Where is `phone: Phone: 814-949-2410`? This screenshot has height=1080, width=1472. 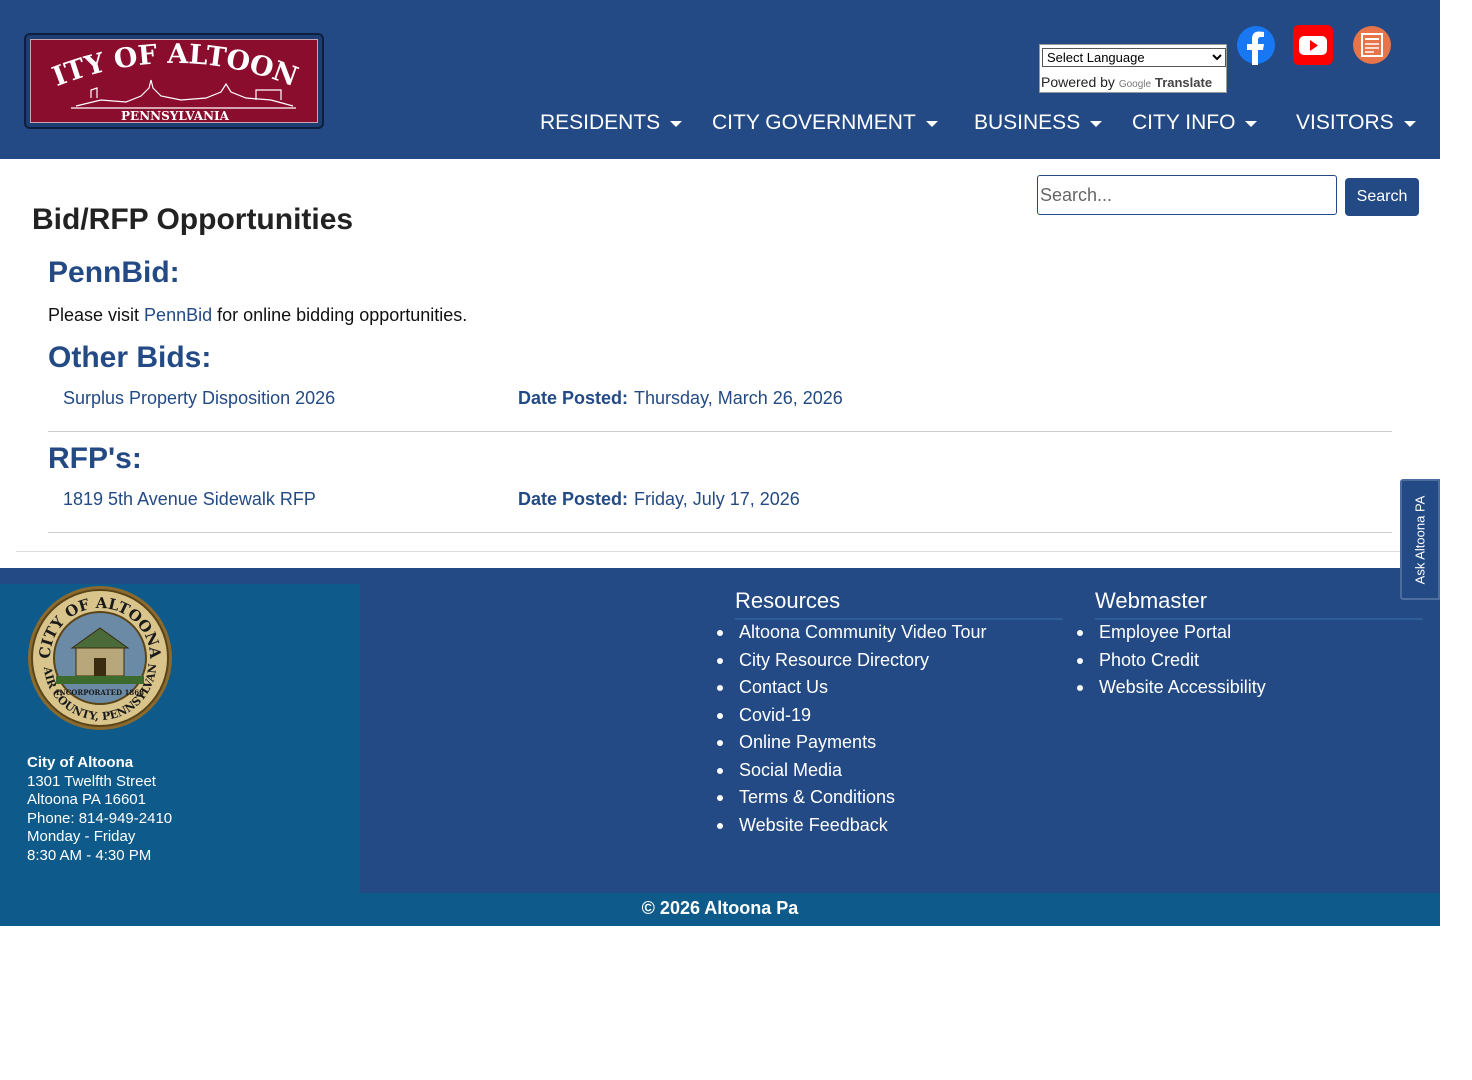
phone: Phone: 814-949-2410 is located at coordinates (100, 818).